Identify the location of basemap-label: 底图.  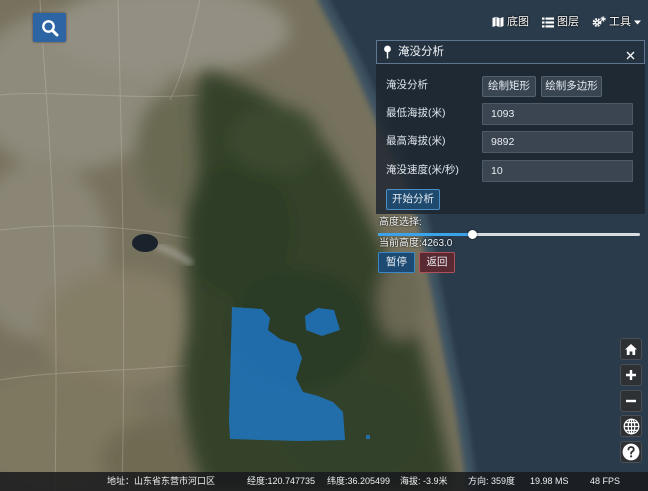
(518, 22).